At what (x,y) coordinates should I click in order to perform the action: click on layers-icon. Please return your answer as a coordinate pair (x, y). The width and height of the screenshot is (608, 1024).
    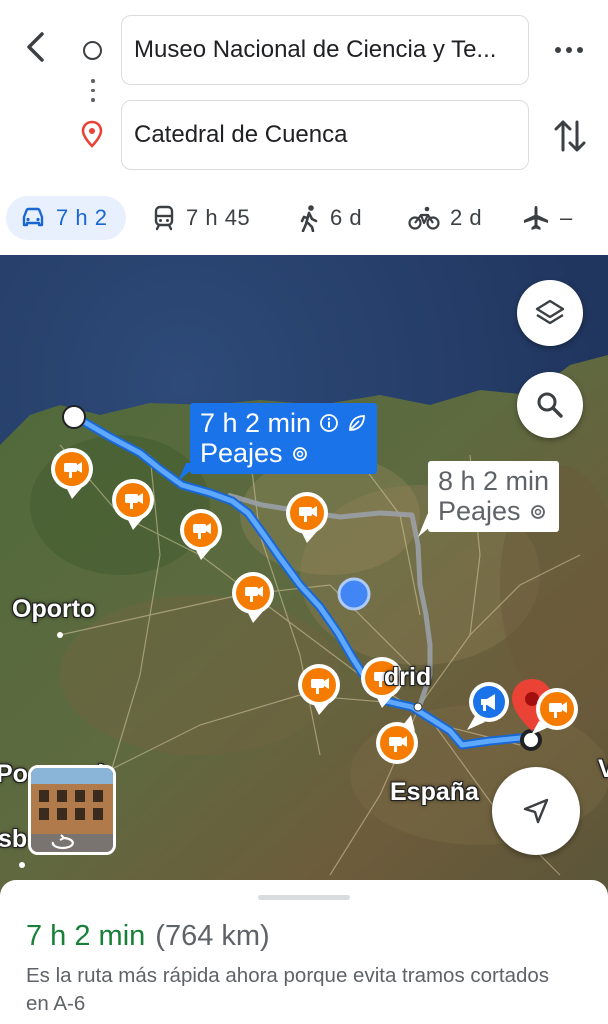
    Looking at the image, I should click on (550, 312).